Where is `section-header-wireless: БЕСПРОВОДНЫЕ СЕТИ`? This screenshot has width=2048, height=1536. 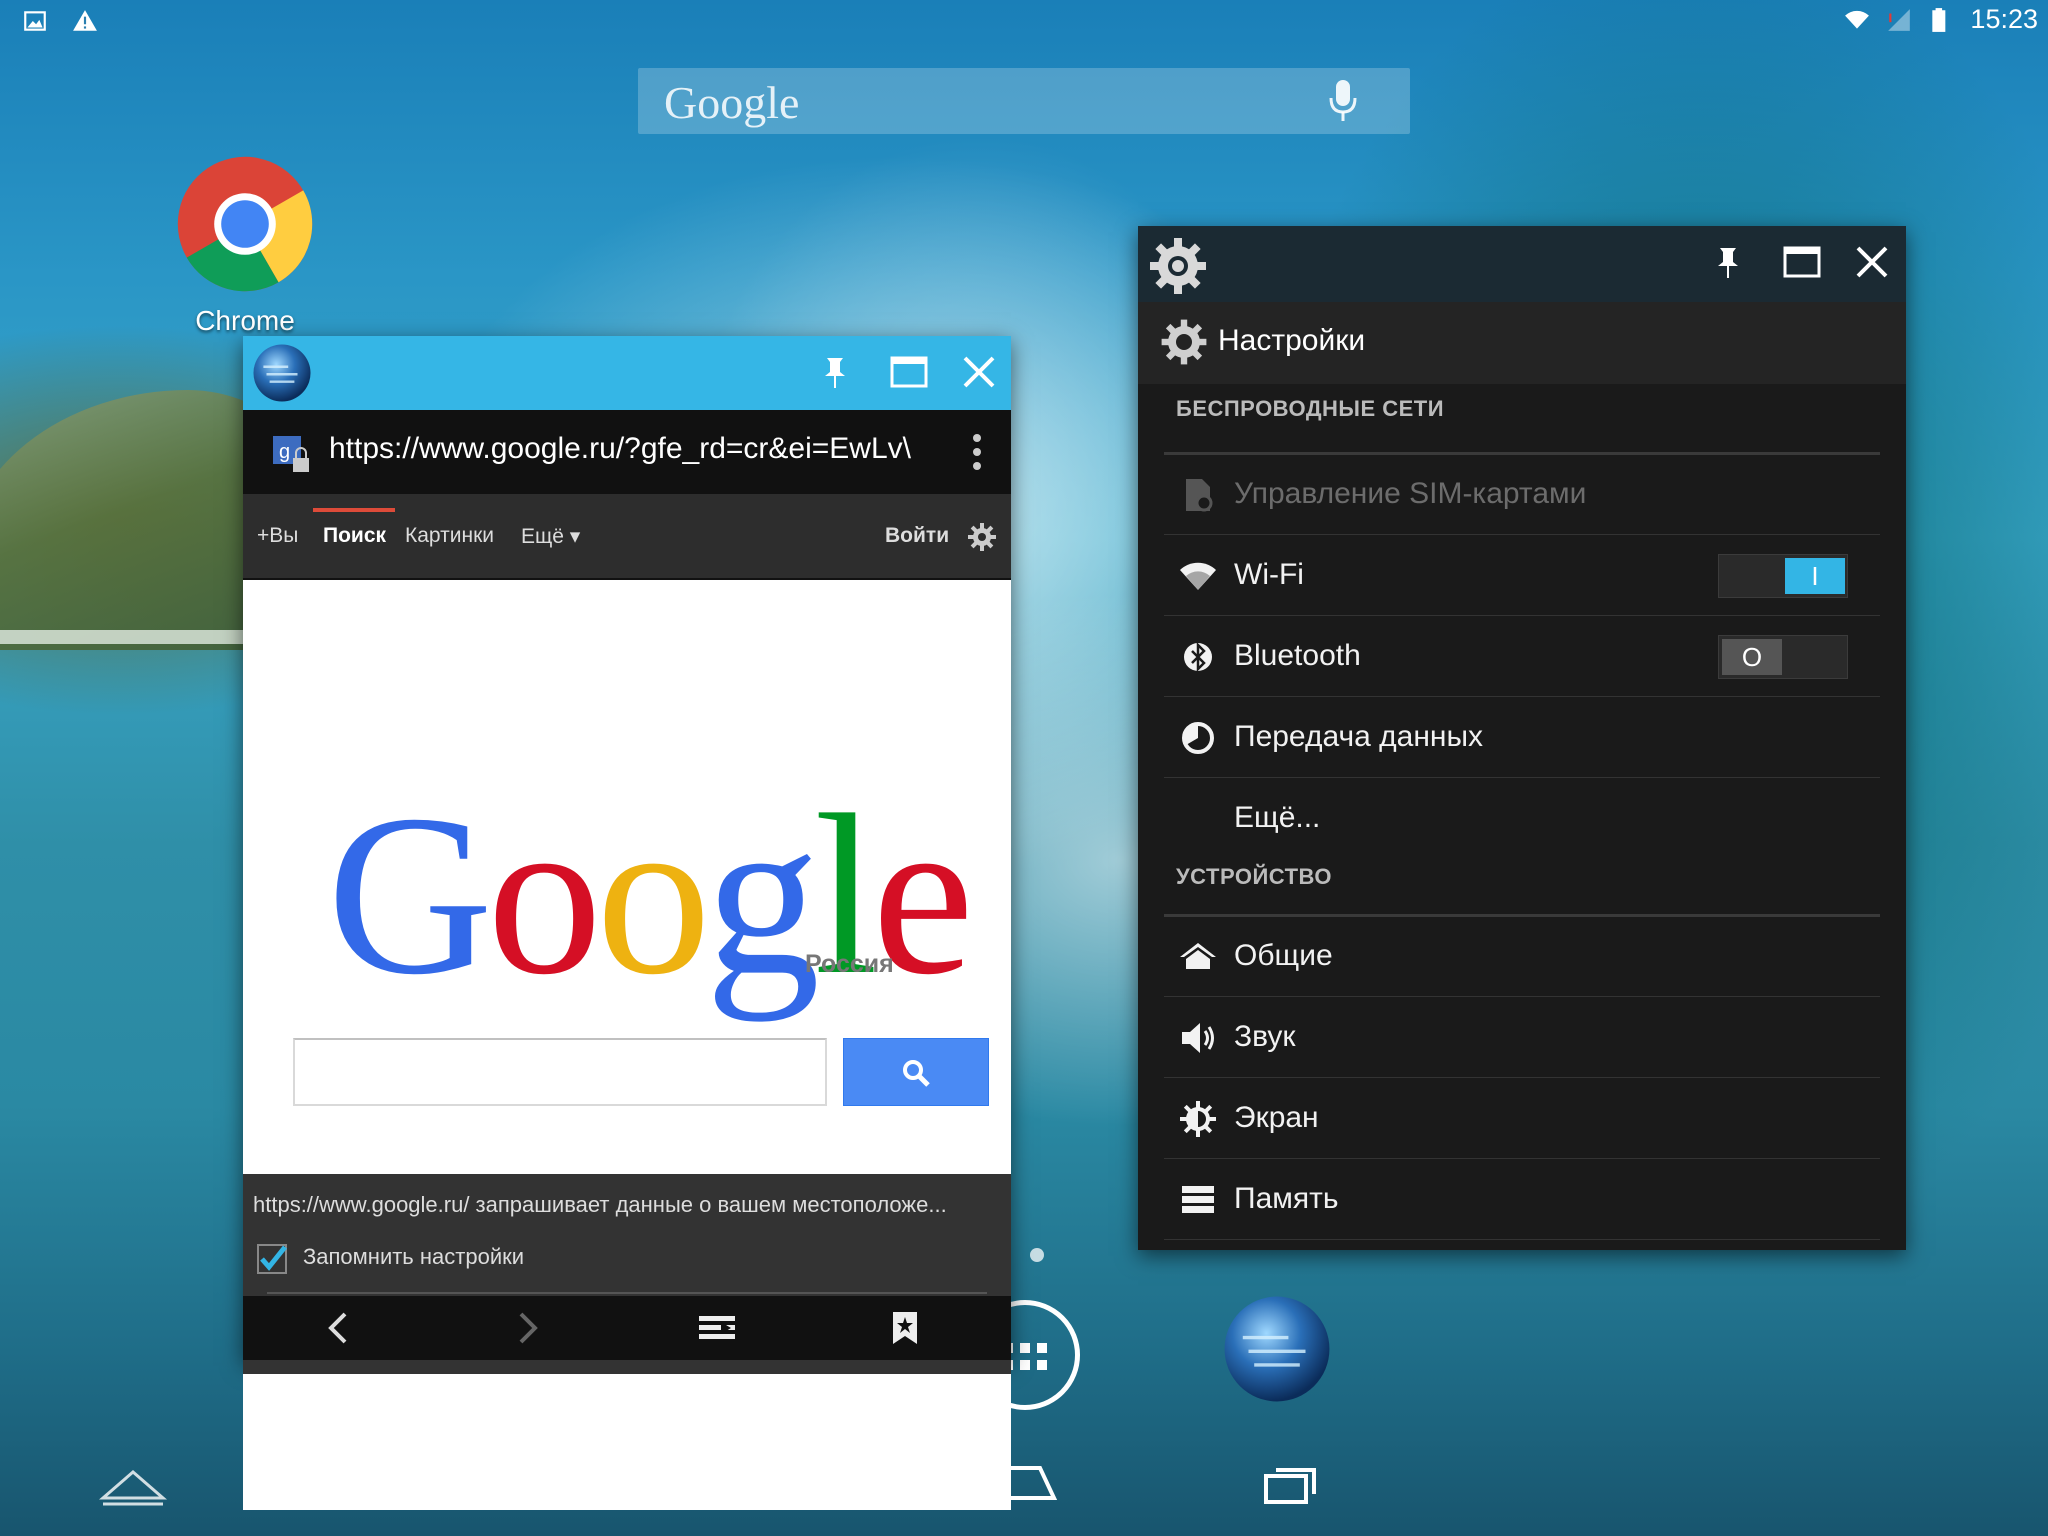
section-header-wireless: БЕСПРОВОДНЫЕ СЕТИ is located at coordinates (1310, 408).